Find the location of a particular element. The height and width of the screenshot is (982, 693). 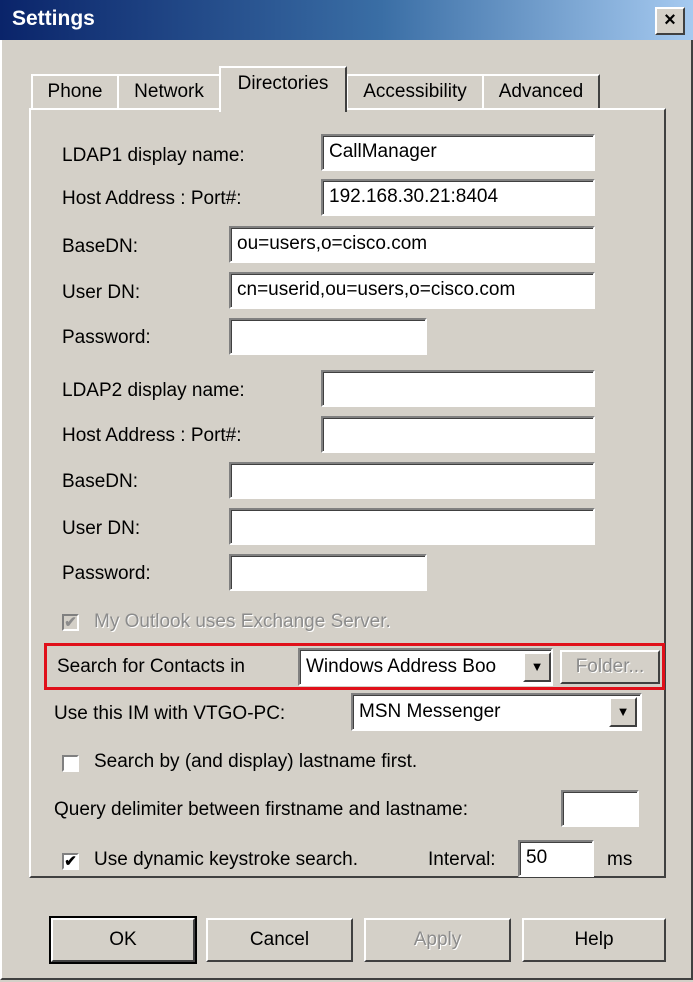

ldap2-password-label: Password: is located at coordinates (106, 573).